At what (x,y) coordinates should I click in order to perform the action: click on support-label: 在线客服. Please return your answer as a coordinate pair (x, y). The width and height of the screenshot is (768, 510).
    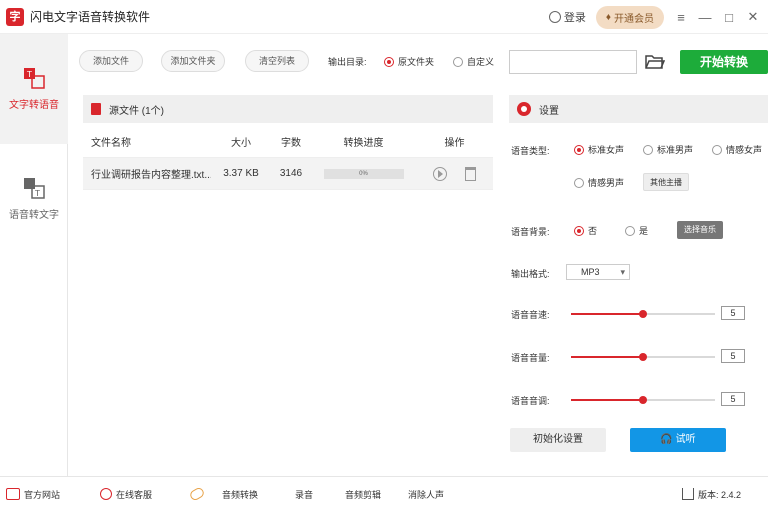
    Looking at the image, I should click on (134, 494).